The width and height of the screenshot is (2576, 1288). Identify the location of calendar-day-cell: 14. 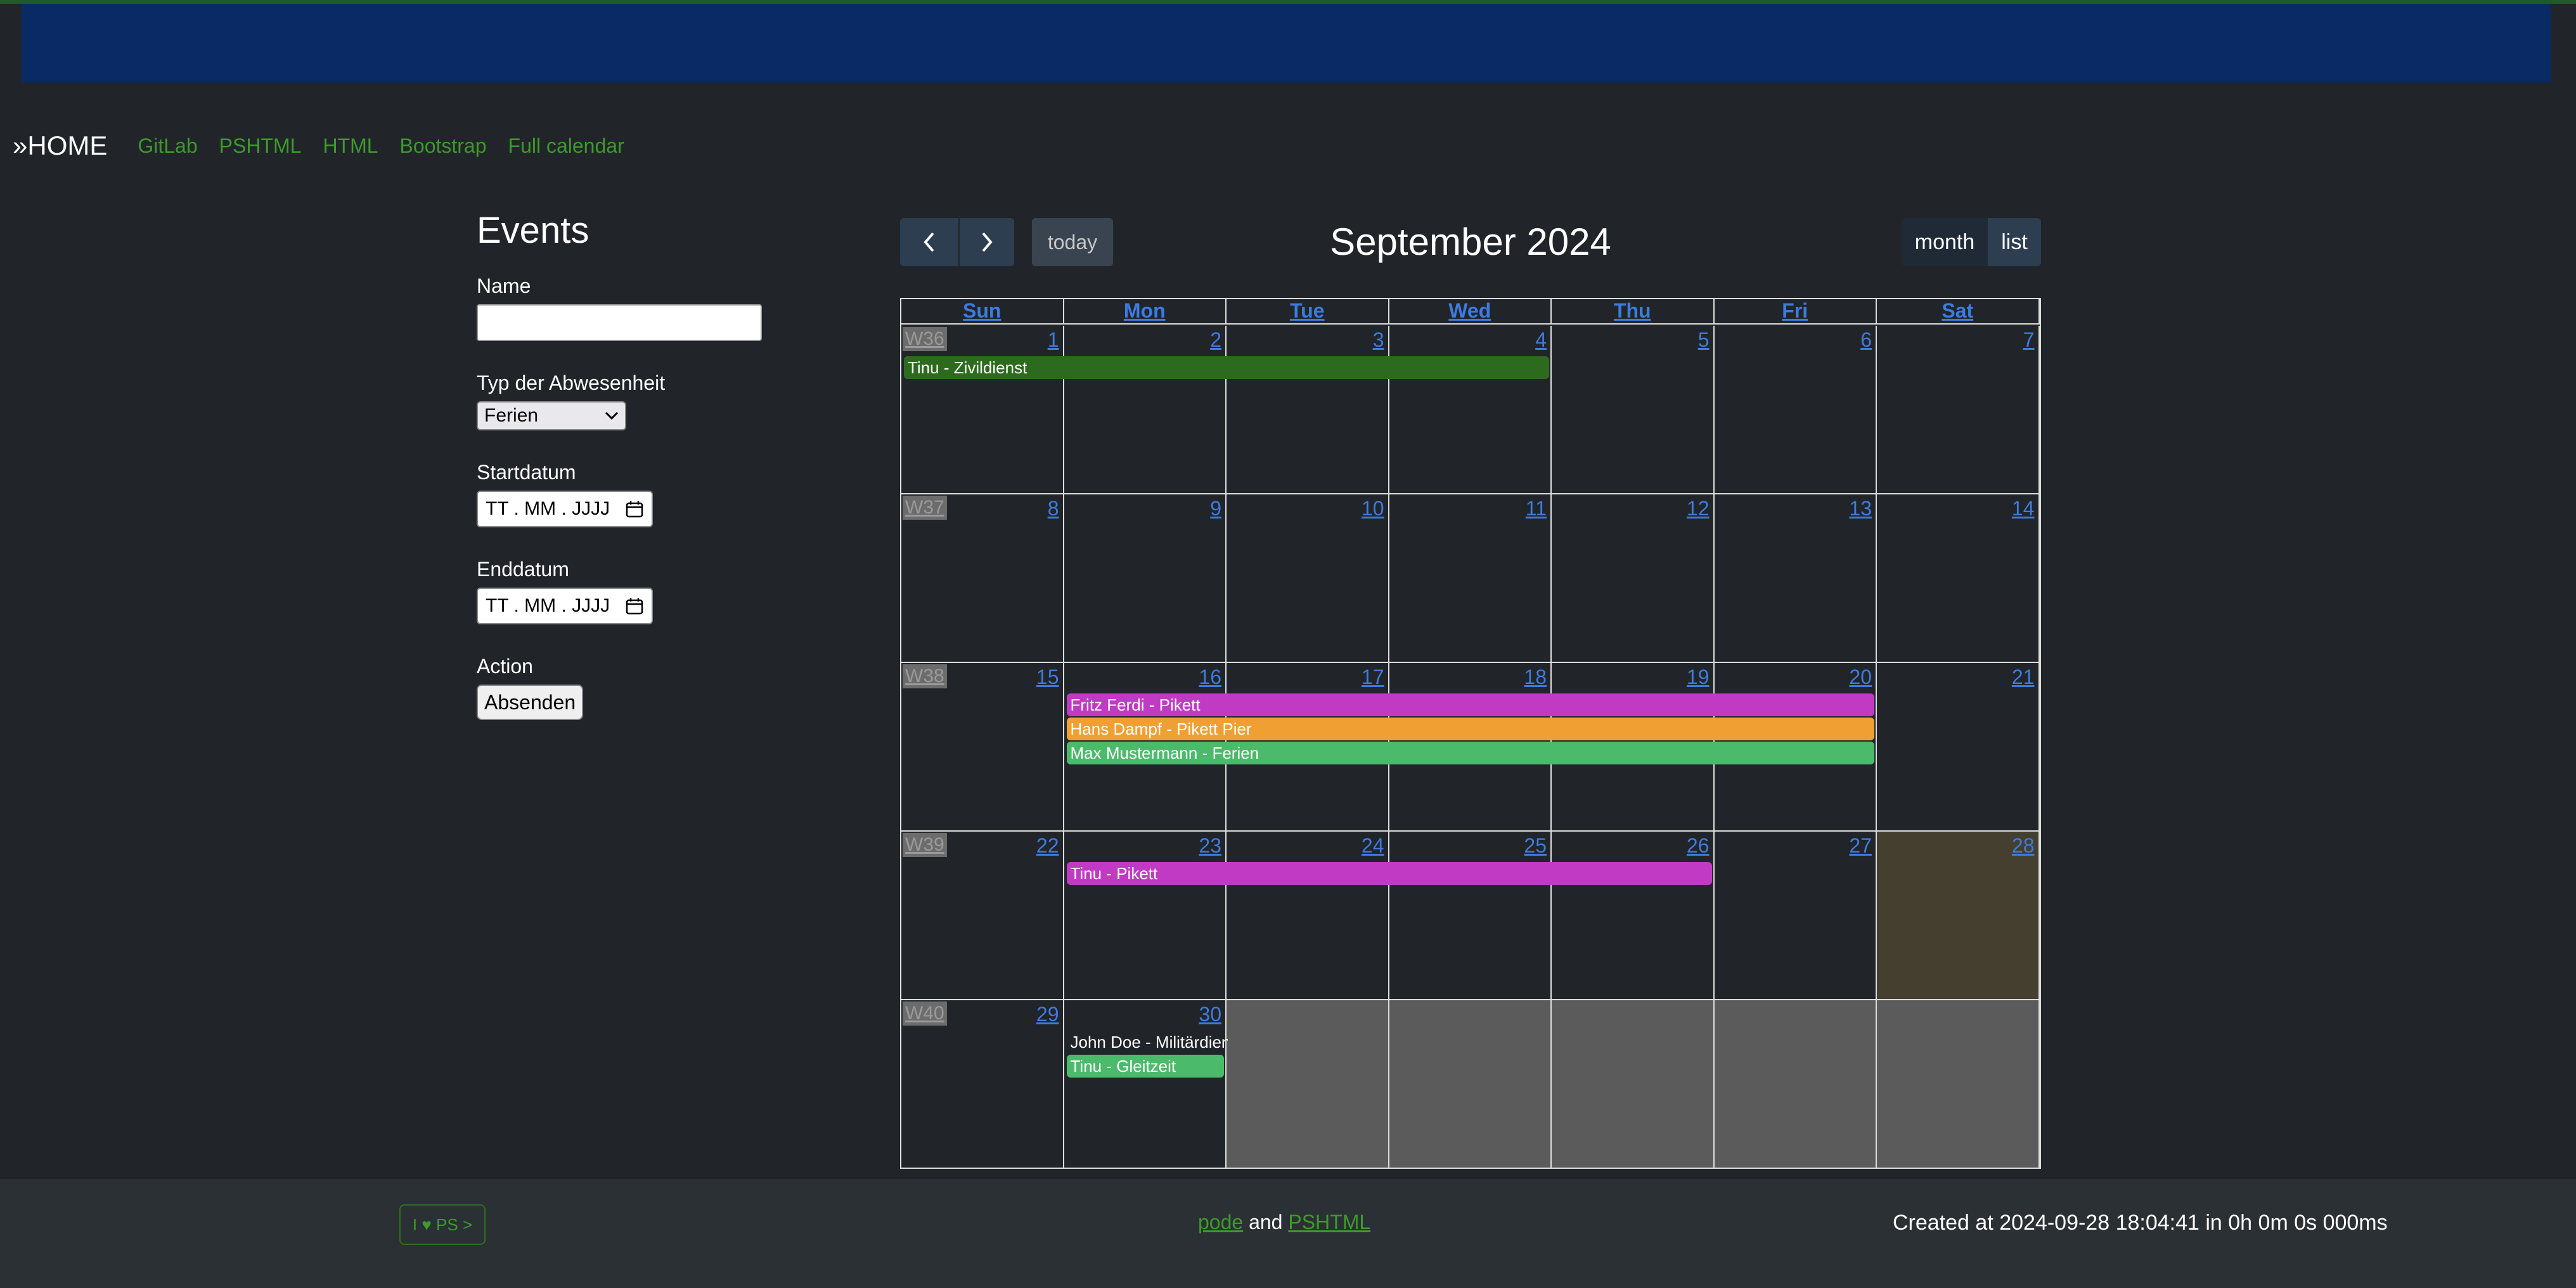
(1958, 578).